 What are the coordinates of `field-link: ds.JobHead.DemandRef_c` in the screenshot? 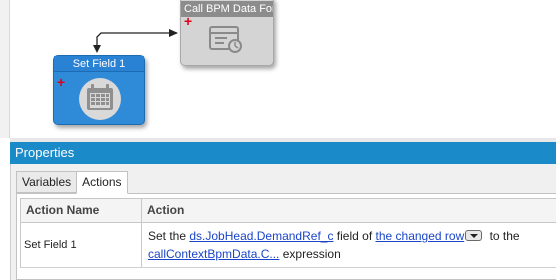 It's located at (261, 236).